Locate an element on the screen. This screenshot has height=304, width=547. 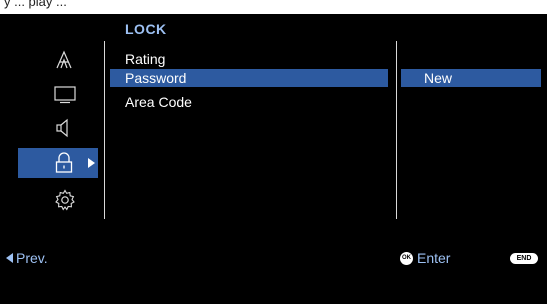
enter-button: OK Enter is located at coordinates (425, 258).